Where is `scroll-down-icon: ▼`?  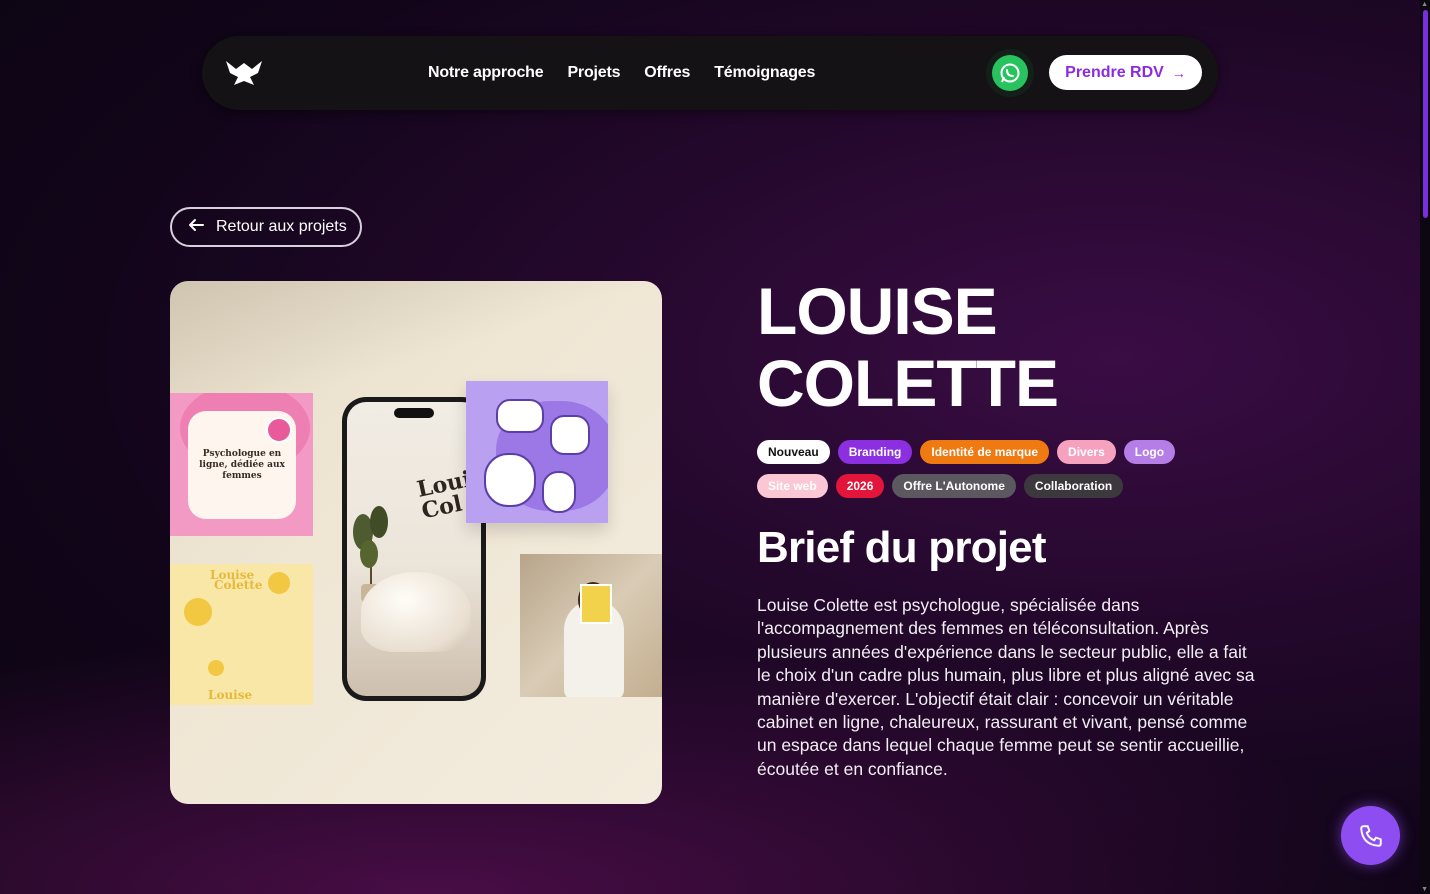 scroll-down-icon: ▼ is located at coordinates (1424, 889).